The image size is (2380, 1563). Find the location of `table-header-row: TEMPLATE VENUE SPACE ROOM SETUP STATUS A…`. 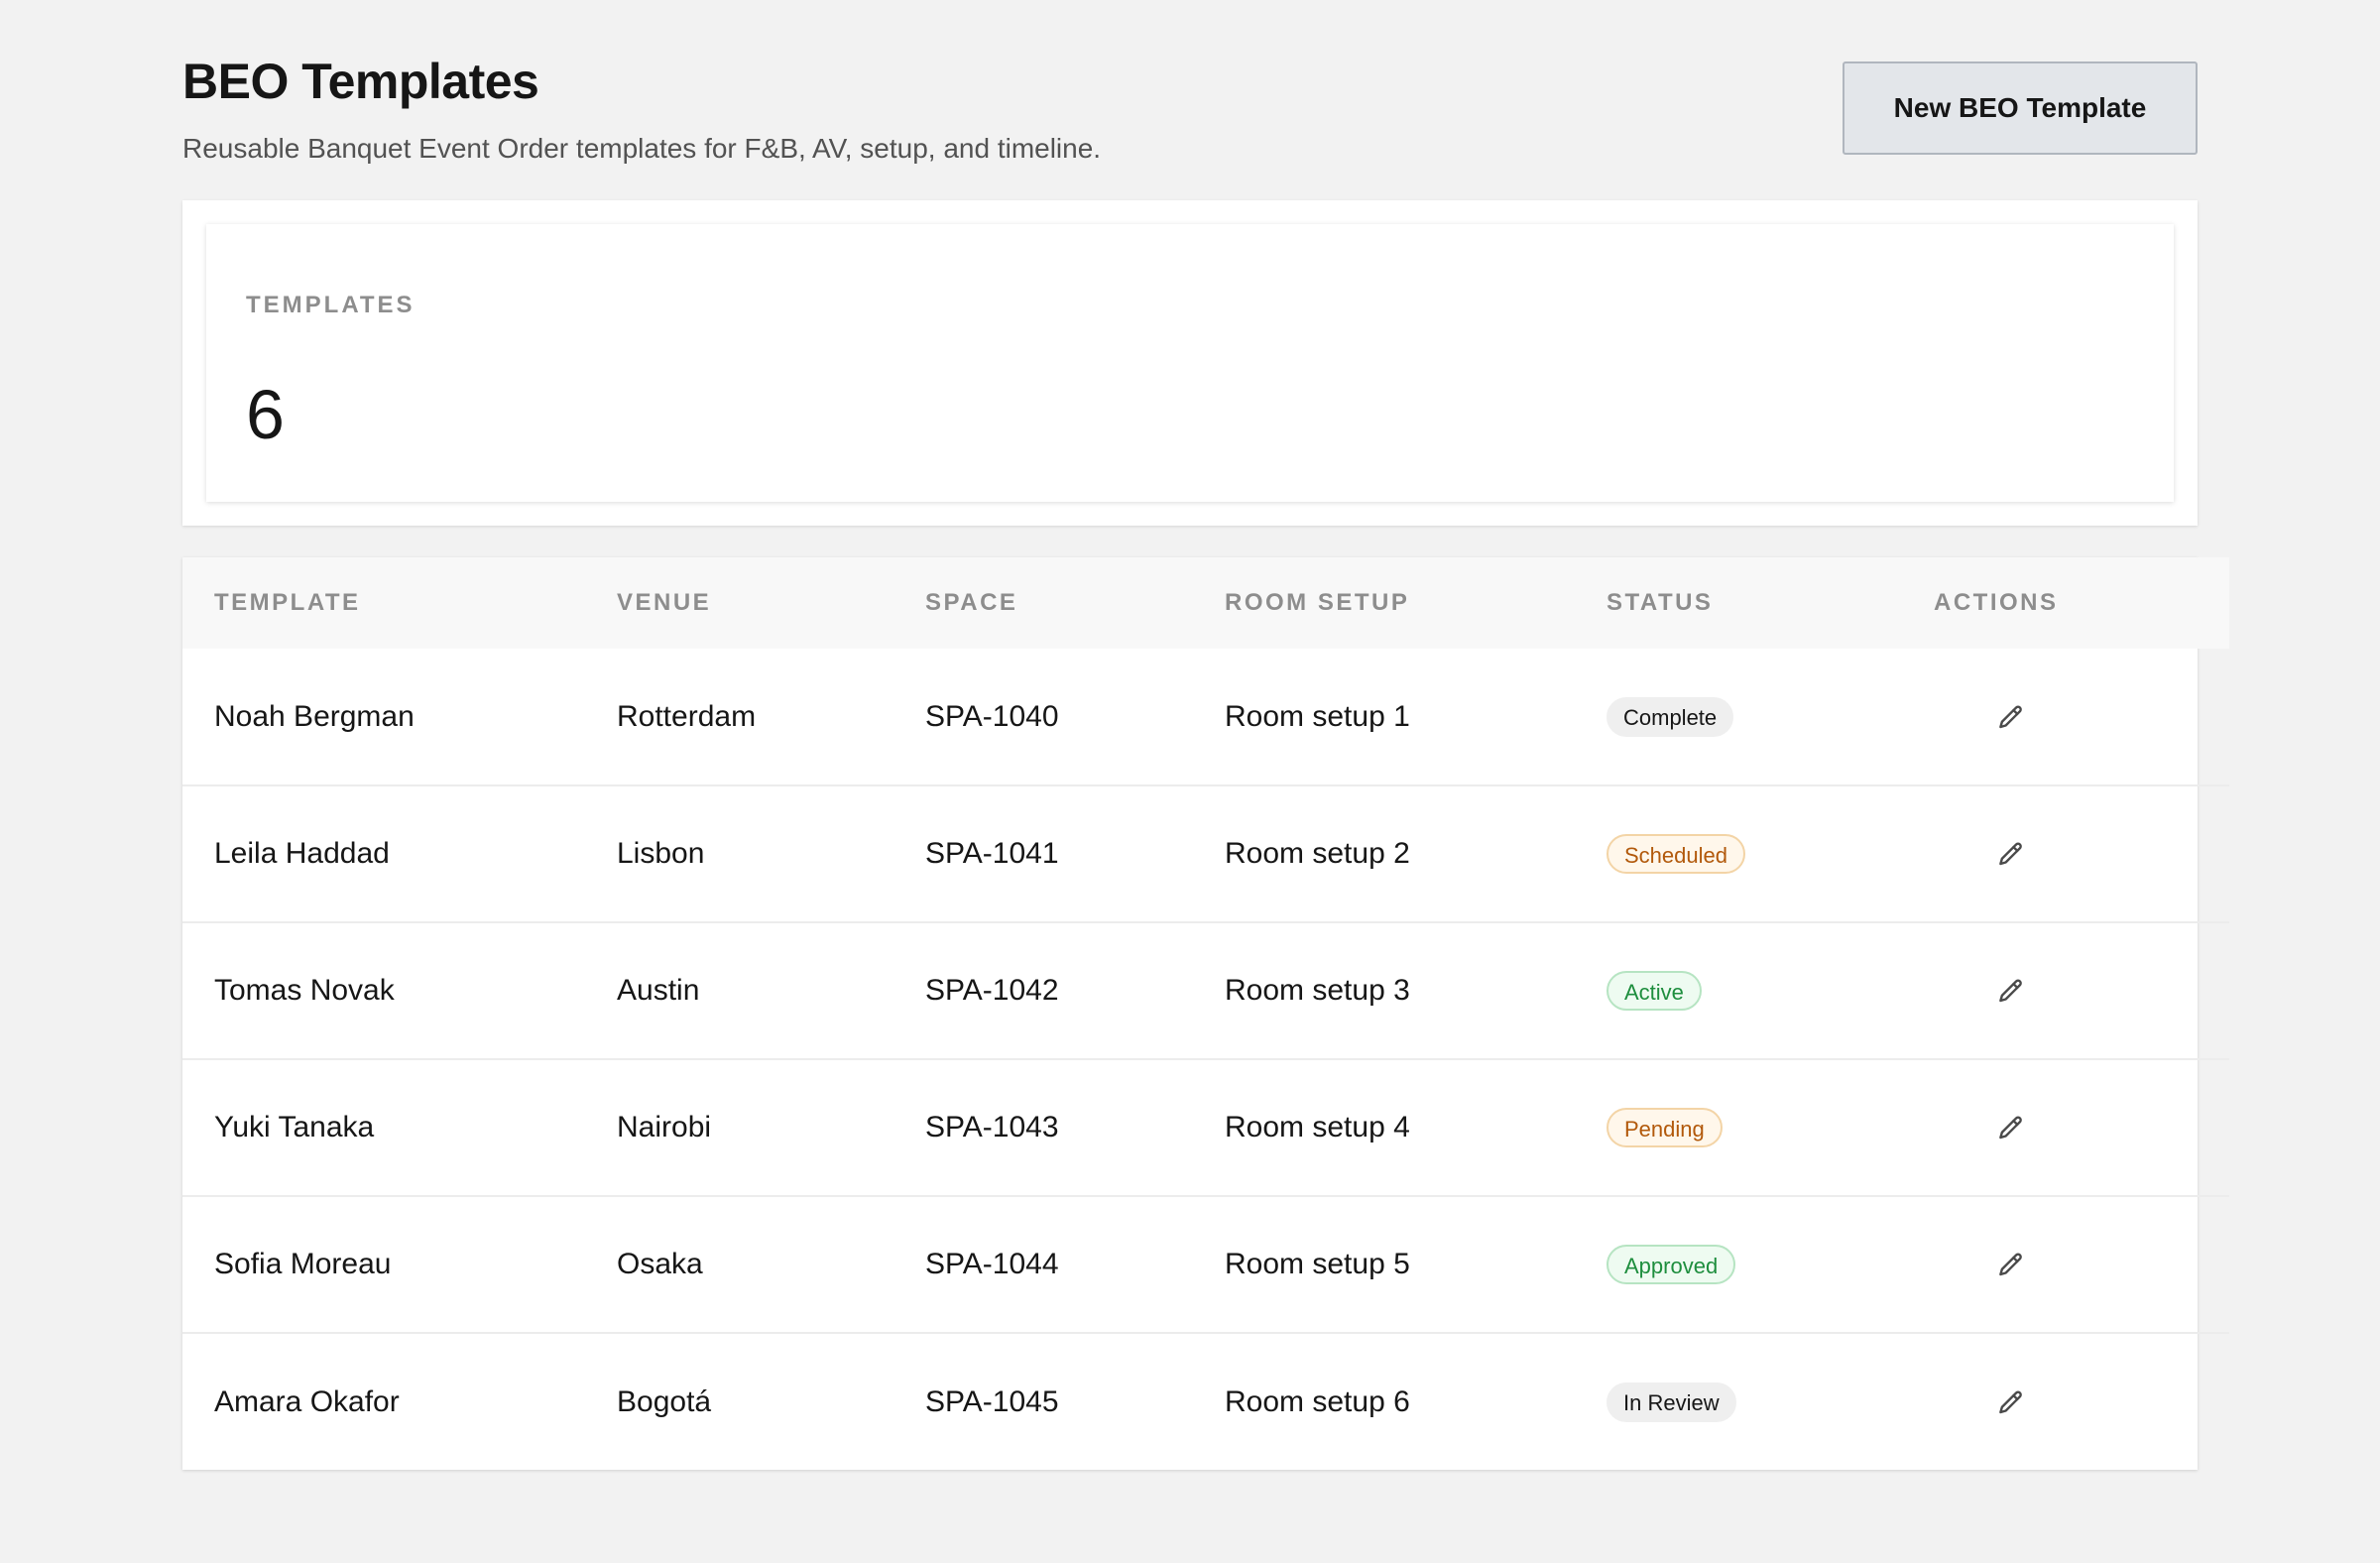

table-header-row: TEMPLATE VENUE SPACE ROOM SETUP STATUS A… is located at coordinates (1205, 603).